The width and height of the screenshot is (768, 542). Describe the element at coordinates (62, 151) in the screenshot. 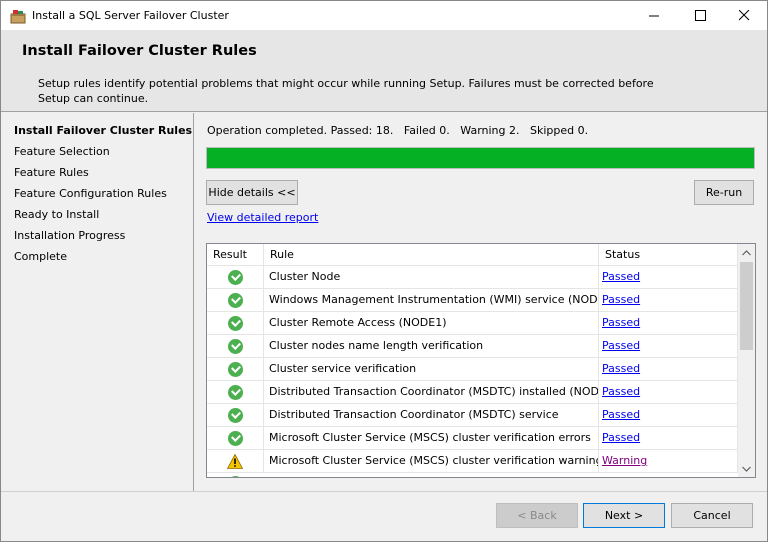

I see `nav-item-feature-selection: Feature Selection` at that location.